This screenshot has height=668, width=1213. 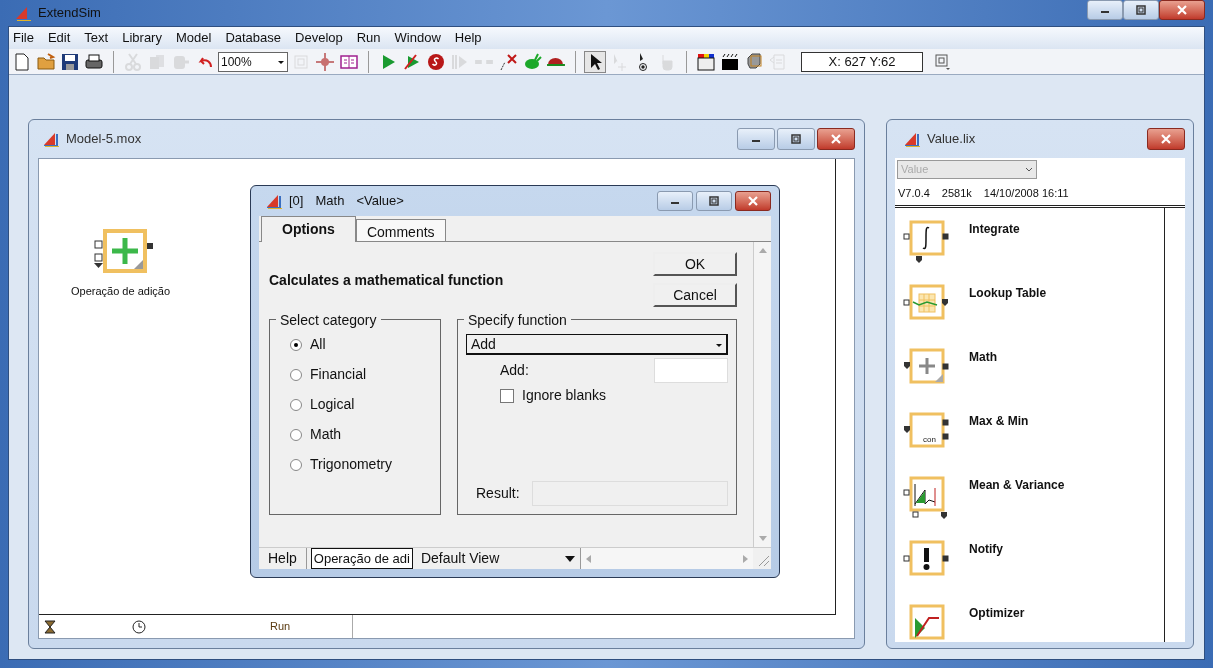 What do you see at coordinates (332, 404) in the screenshot?
I see `radio-label: Logical` at bounding box center [332, 404].